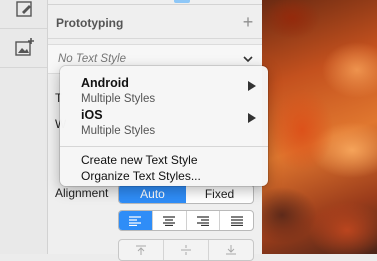  I want to click on middle-icon, so click(185, 250).